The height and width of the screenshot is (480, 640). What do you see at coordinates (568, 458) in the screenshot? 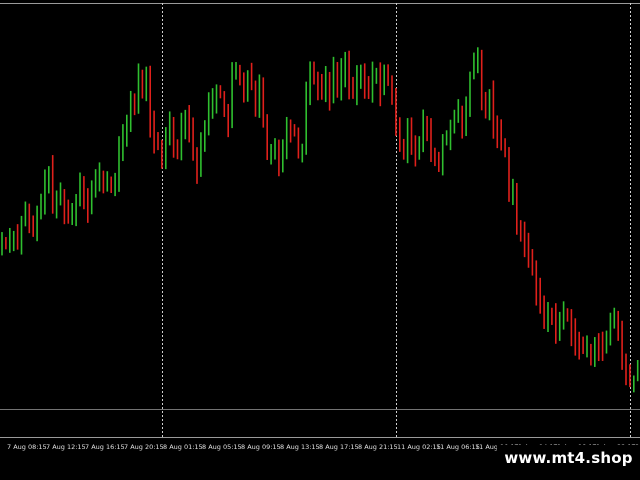
I see `watermark-text: www.mt4.shop` at bounding box center [568, 458].